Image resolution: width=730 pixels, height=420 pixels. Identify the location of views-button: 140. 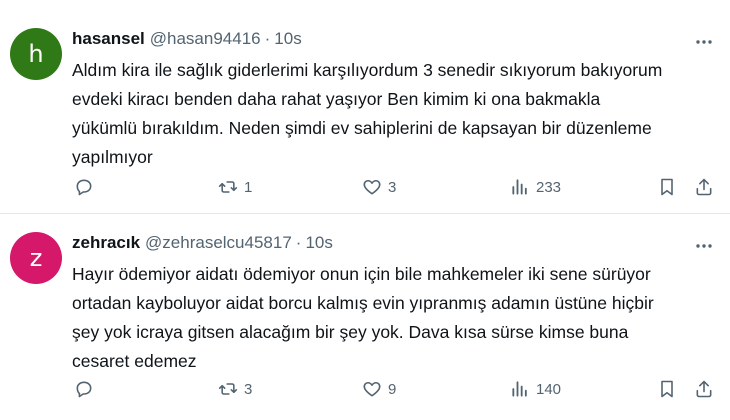
(535, 389).